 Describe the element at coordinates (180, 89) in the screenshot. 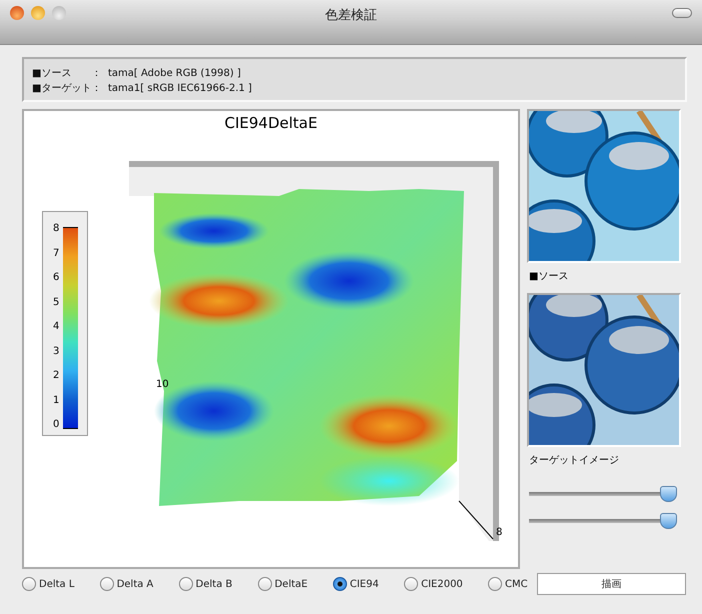

I see `info-value: tama1[ sRGB IEC61966-2.1 ]` at that location.